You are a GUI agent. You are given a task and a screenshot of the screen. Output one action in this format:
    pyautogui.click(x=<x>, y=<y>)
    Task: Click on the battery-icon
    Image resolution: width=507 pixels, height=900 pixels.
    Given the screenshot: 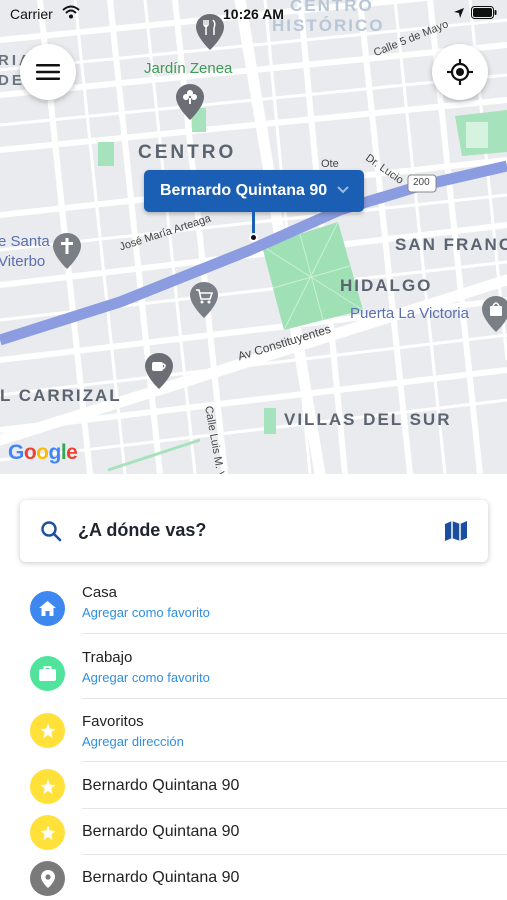 What is the action you would take?
    pyautogui.click(x=484, y=12)
    